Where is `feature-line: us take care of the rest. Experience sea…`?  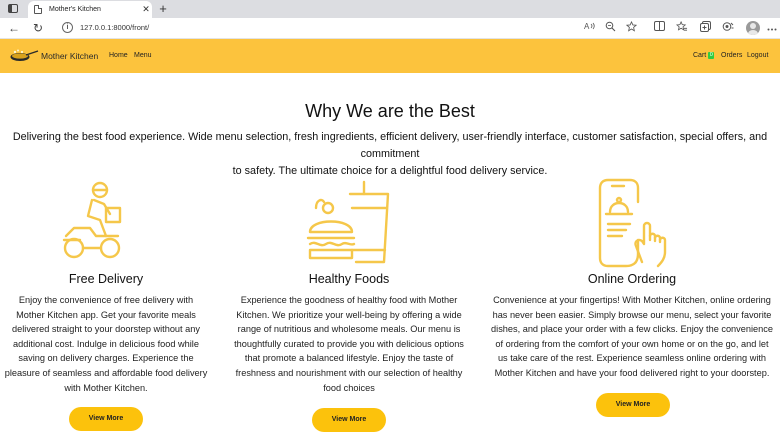 feature-line: us take care of the rest. Experience sea… is located at coordinates (632, 358).